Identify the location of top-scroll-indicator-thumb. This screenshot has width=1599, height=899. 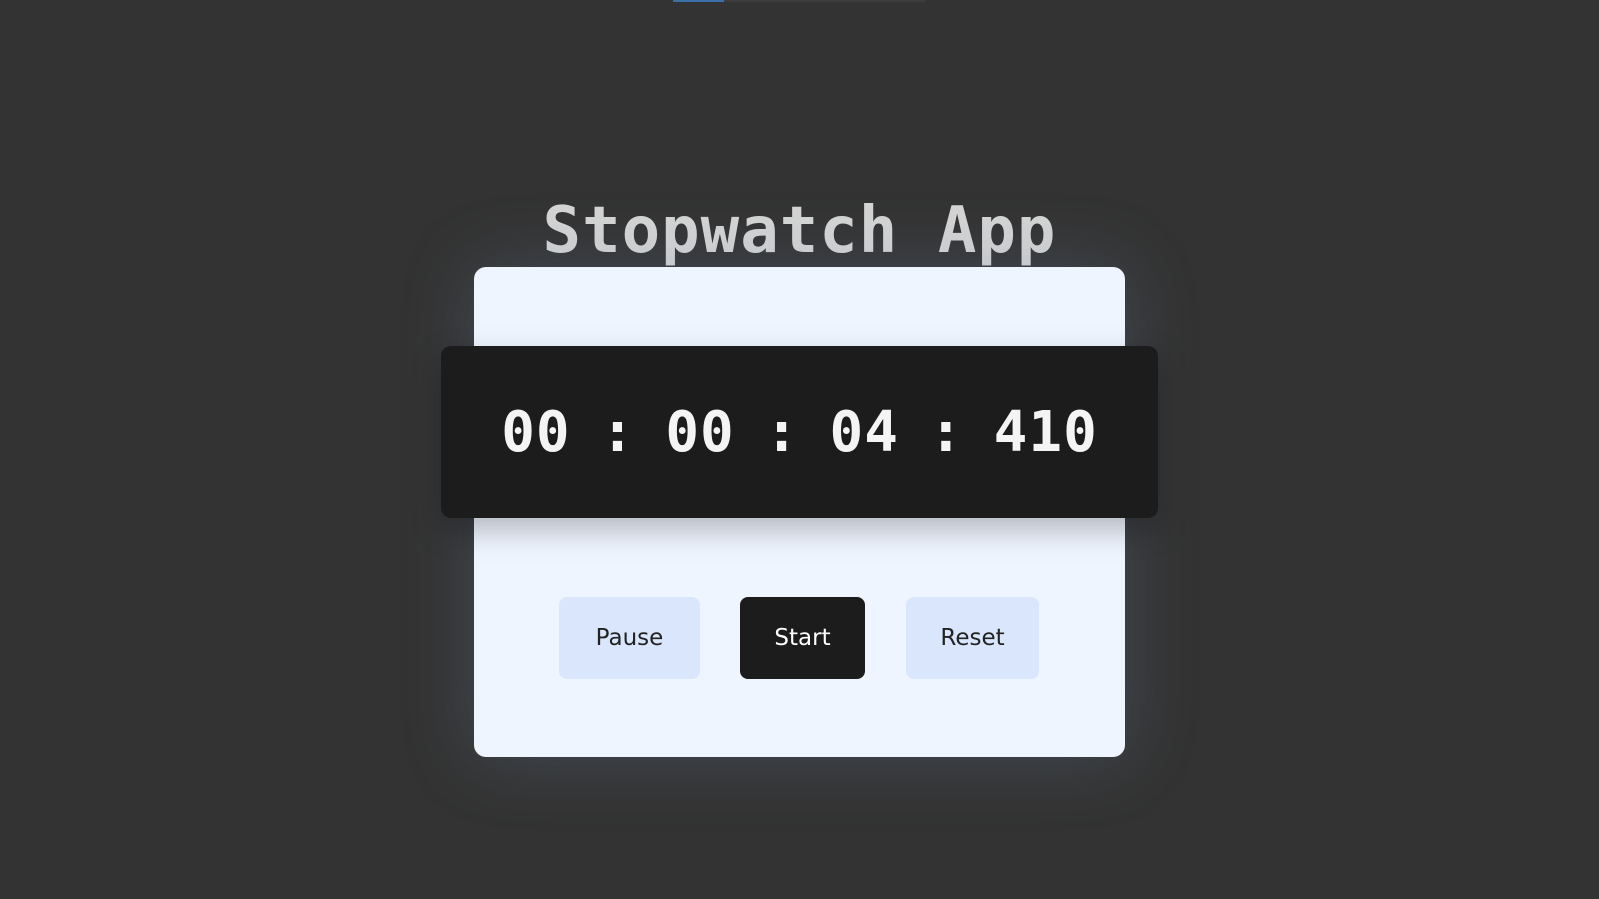
(698, 1).